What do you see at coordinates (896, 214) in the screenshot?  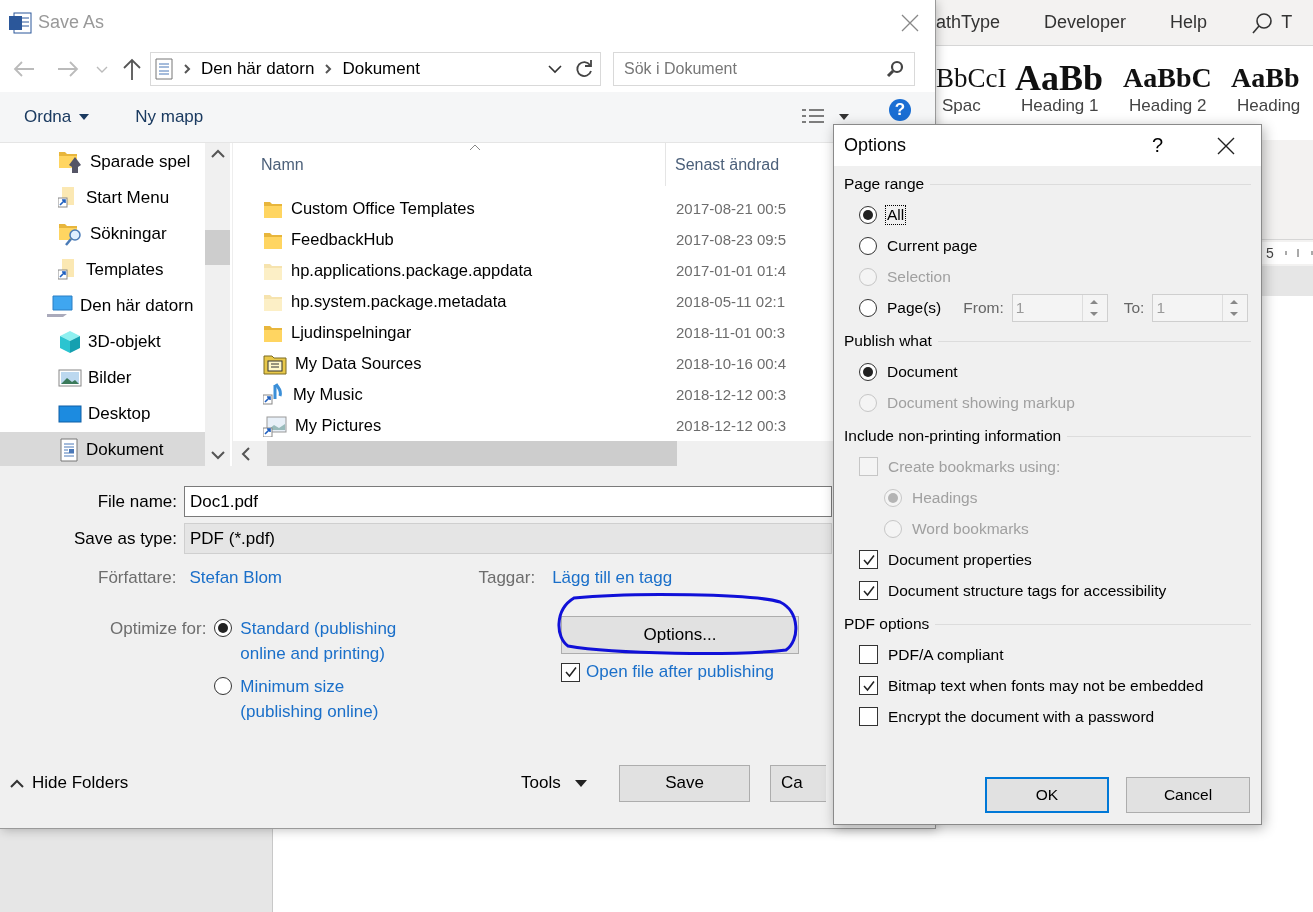 I see `radio-label: All` at bounding box center [896, 214].